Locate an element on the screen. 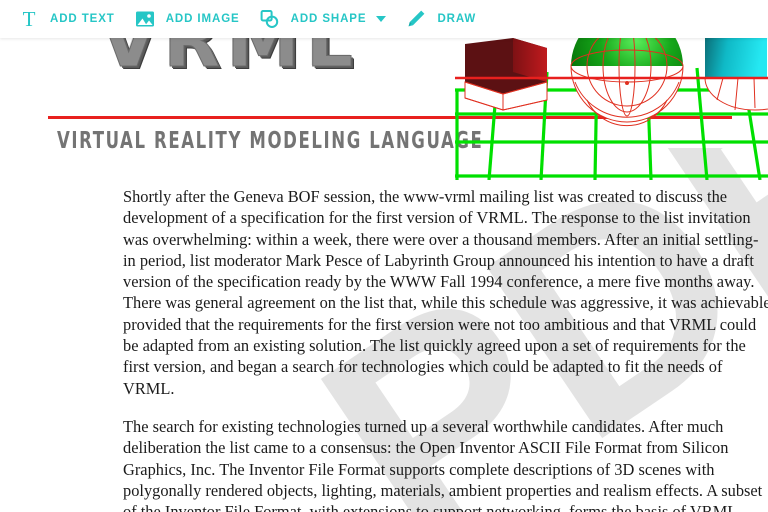 This screenshot has width=768, height=512. chevron-down-icon is located at coordinates (381, 19).